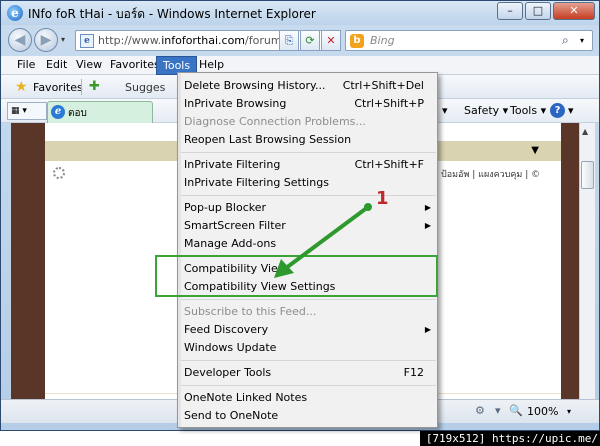  I want to click on ie-app-icon: e, so click(15, 13).